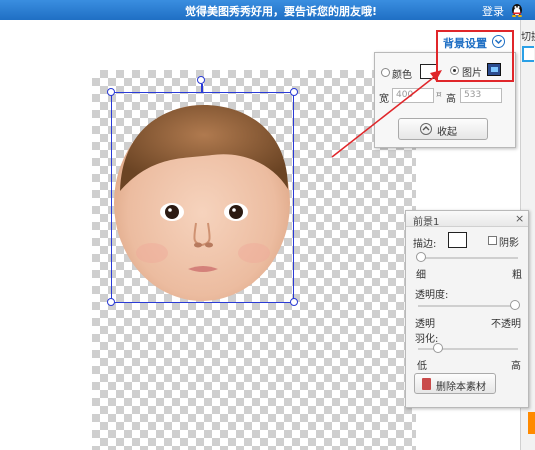 The image size is (535, 450). I want to click on annotation-arrow, so click(386, 114).